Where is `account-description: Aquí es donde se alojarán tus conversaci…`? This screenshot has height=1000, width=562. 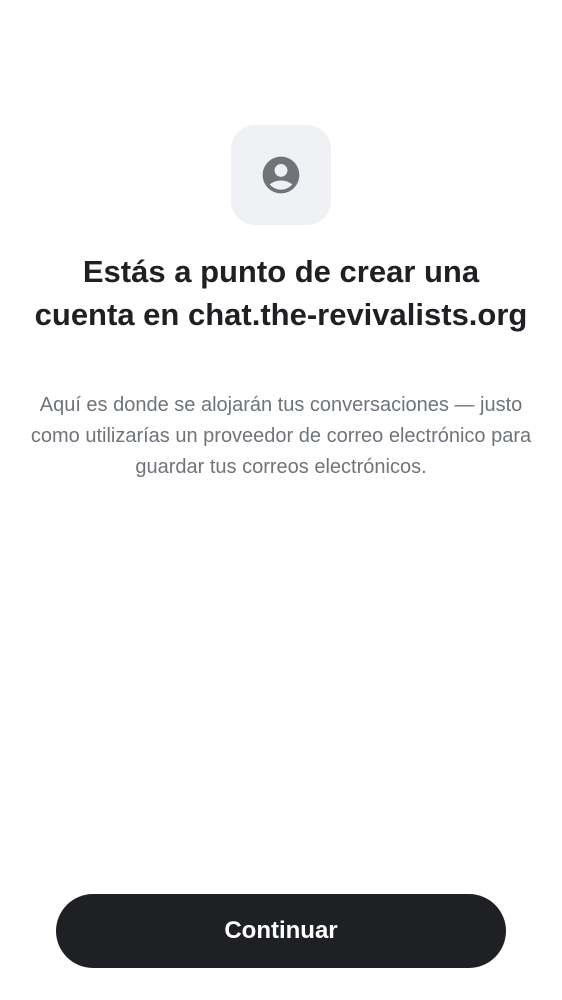 account-description: Aquí es donde se alojarán tus conversaci… is located at coordinates (281, 436).